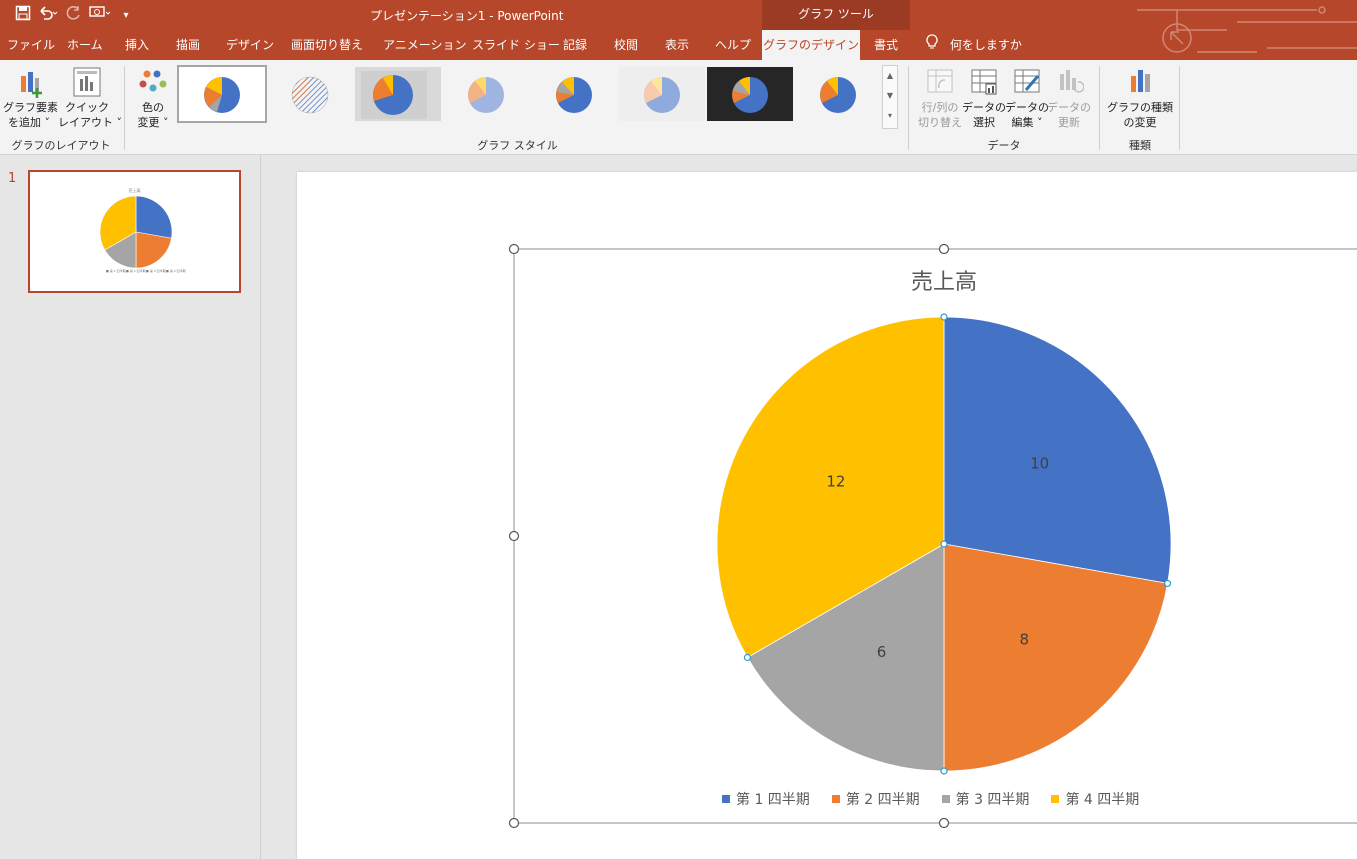 This screenshot has height=859, width=1357. Describe the element at coordinates (1102, 800) in the screenshot. I see `legend-label: 第 4 四半期` at that location.